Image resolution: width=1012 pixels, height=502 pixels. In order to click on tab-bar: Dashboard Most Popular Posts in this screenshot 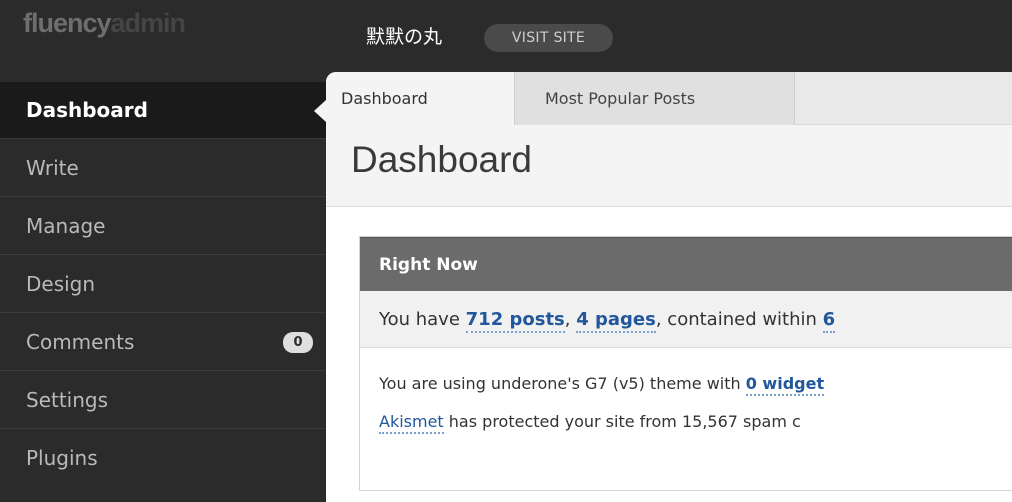, I will do `click(669, 99)`.